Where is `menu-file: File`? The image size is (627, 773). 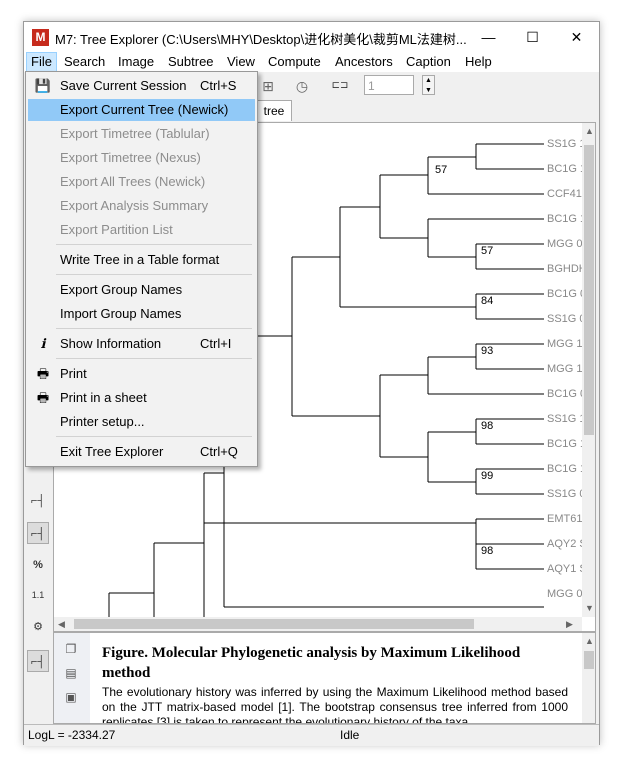
menu-file: File is located at coordinates (41, 62).